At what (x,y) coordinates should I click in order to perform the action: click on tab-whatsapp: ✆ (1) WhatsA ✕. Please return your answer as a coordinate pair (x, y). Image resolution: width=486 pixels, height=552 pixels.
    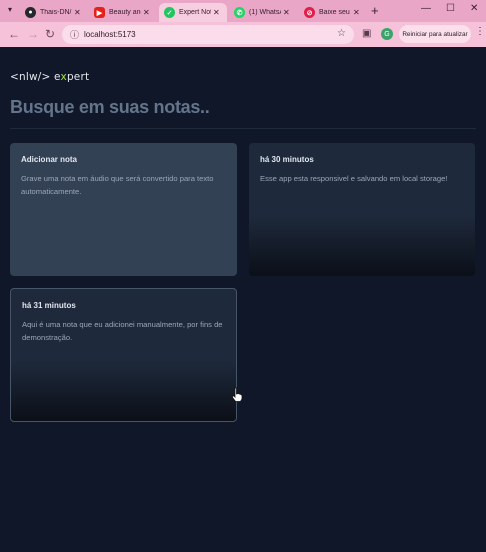
    Looking at the image, I should click on (262, 12).